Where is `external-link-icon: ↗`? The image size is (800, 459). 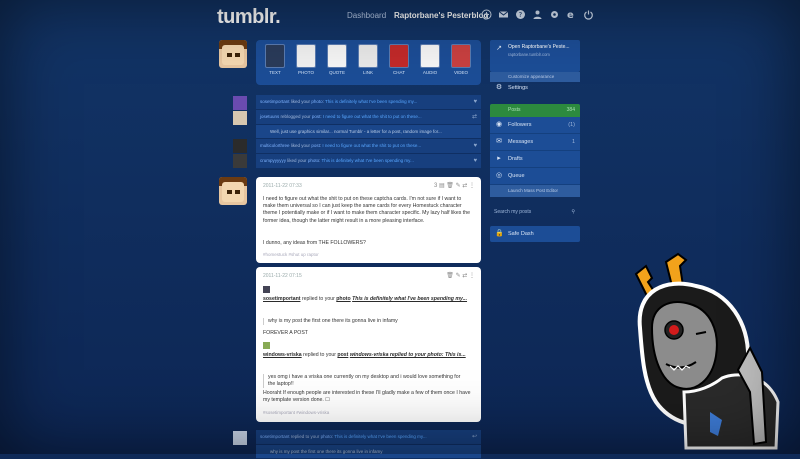
external-link-icon: ↗ is located at coordinates (499, 48).